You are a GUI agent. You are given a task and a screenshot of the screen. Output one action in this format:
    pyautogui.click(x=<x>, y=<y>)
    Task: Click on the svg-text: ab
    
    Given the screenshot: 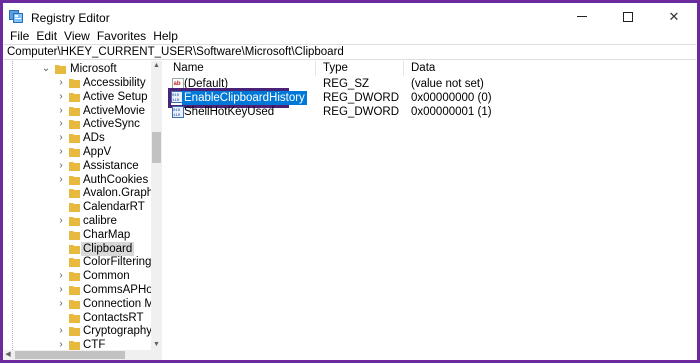 What is the action you would take?
    pyautogui.click(x=177, y=84)
    